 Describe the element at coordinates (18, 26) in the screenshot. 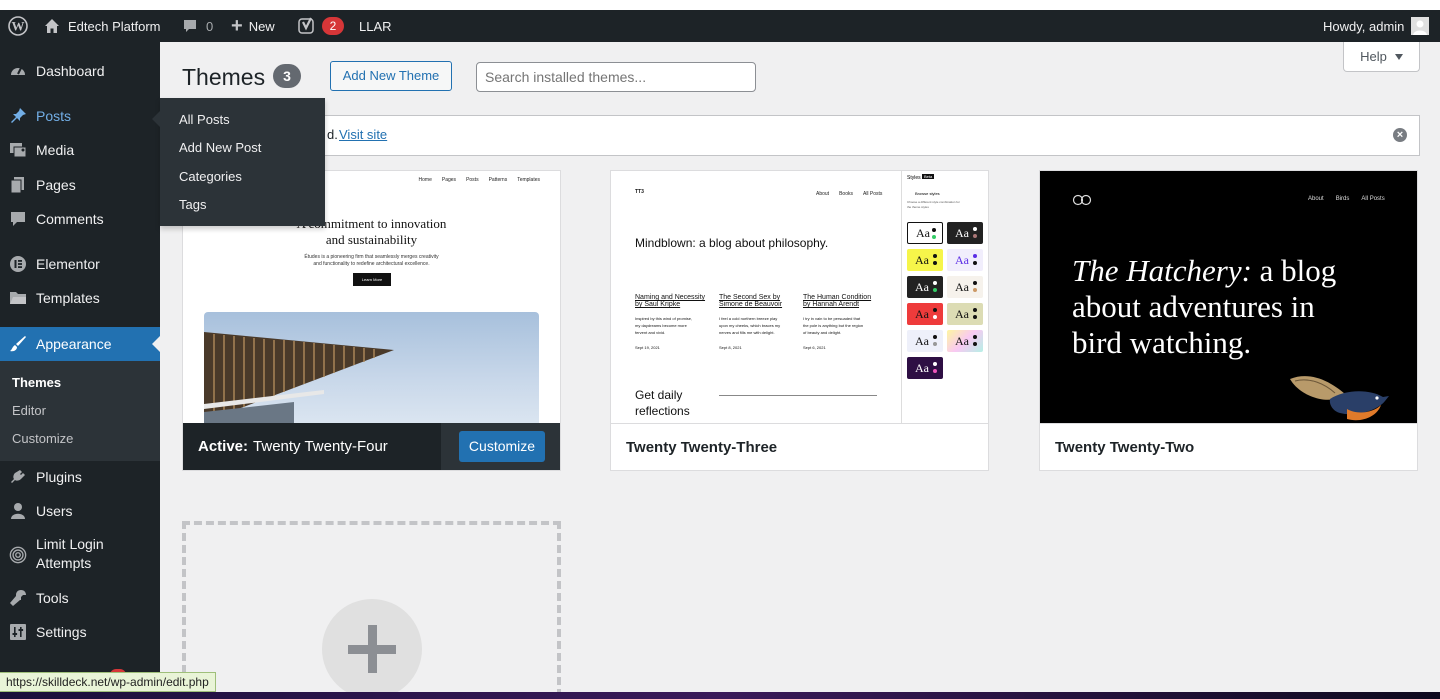

I see `wordpress-logo-icon: W` at that location.